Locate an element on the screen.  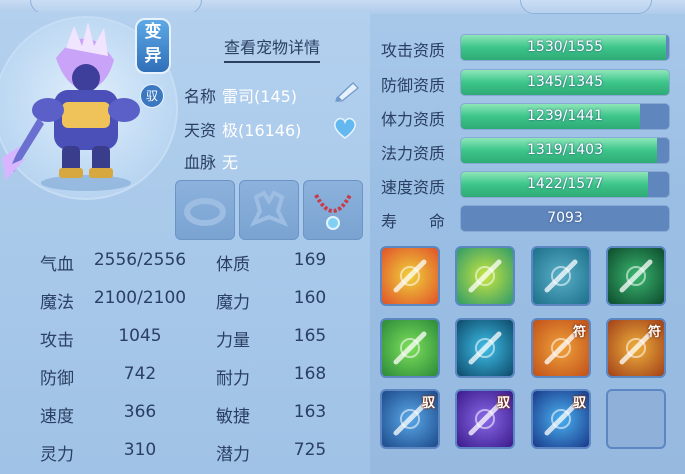
blue-flame-skill-icon is located at coordinates (485, 348).